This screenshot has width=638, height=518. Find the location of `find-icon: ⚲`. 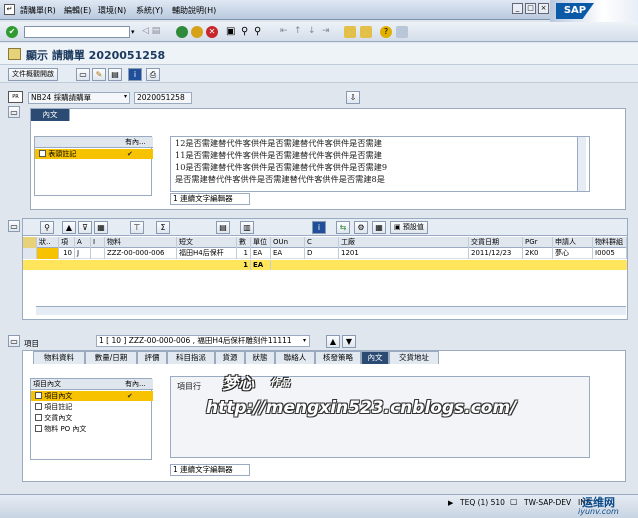

find-icon: ⚲ is located at coordinates (244, 31).